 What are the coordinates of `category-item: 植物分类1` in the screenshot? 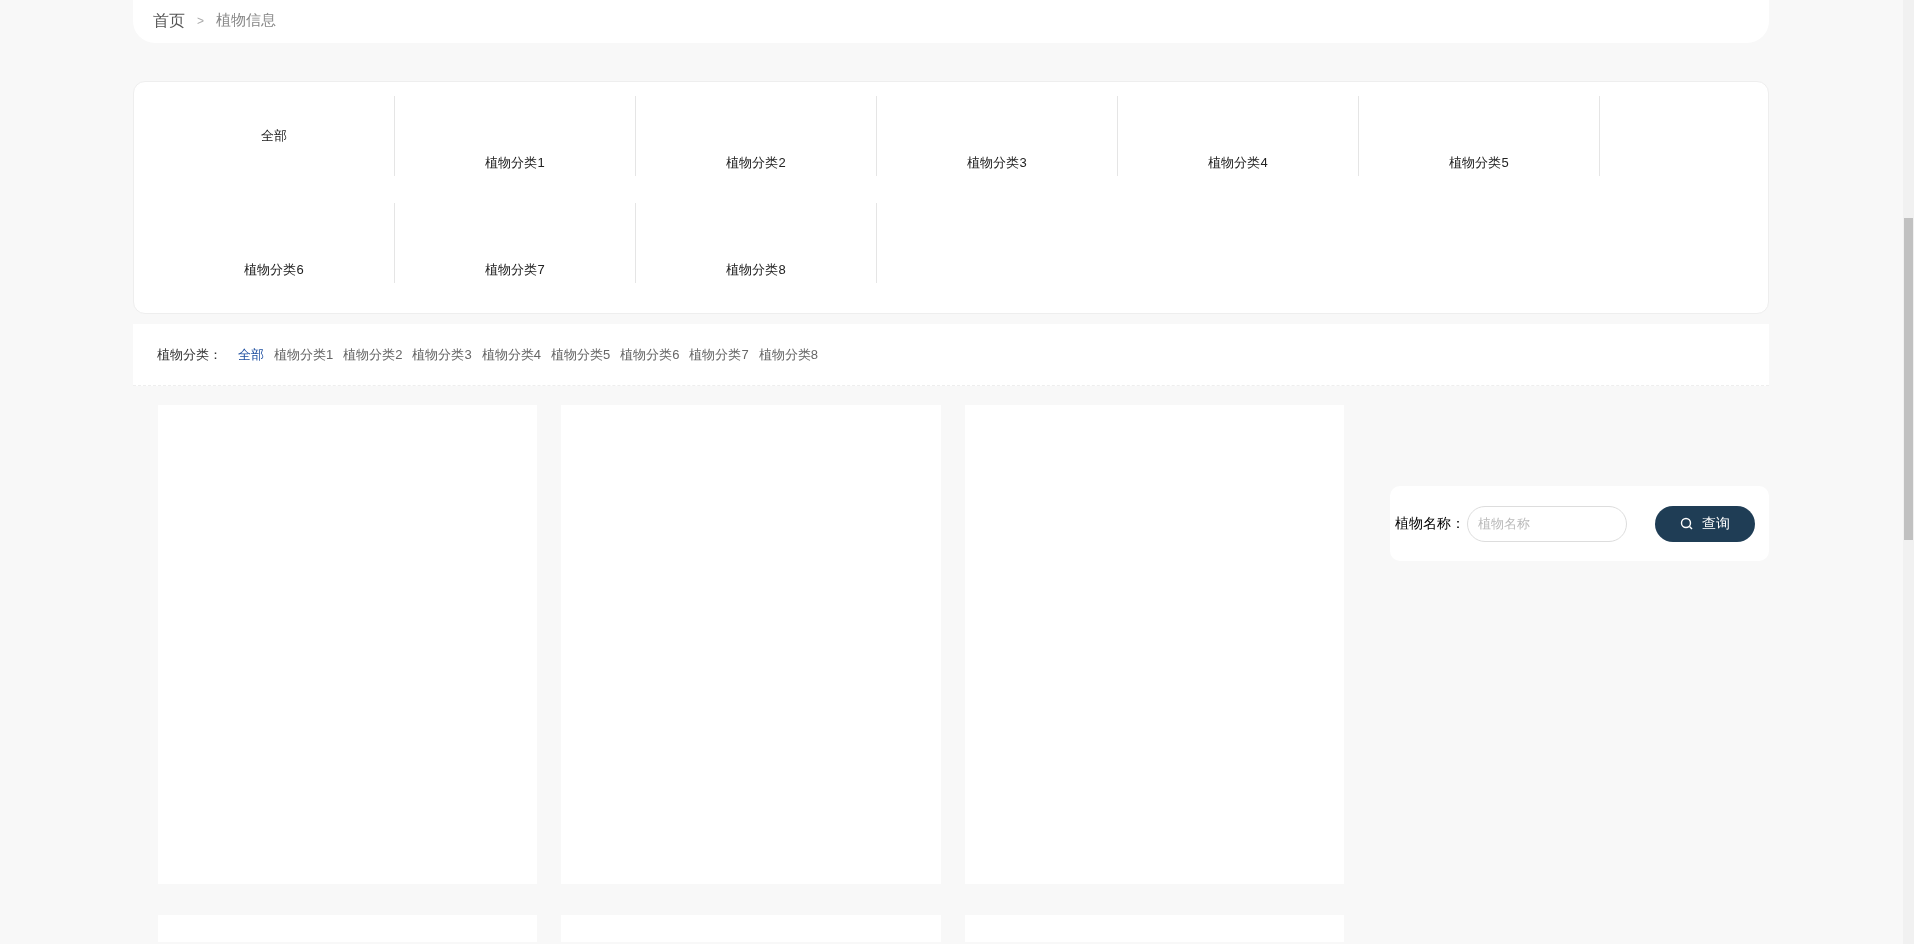 It's located at (515, 162).